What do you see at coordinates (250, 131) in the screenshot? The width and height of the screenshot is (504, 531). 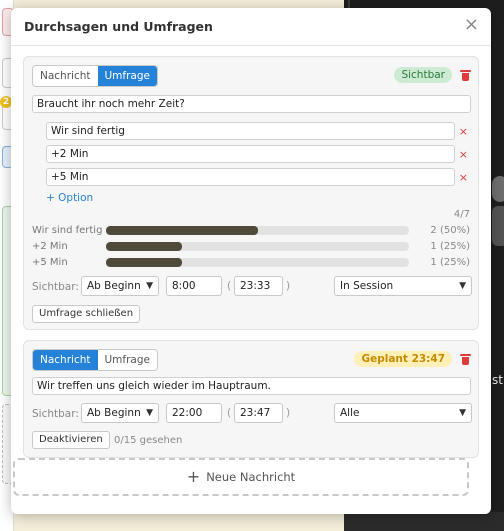 I see `option-input: Wir sind fertig` at bounding box center [250, 131].